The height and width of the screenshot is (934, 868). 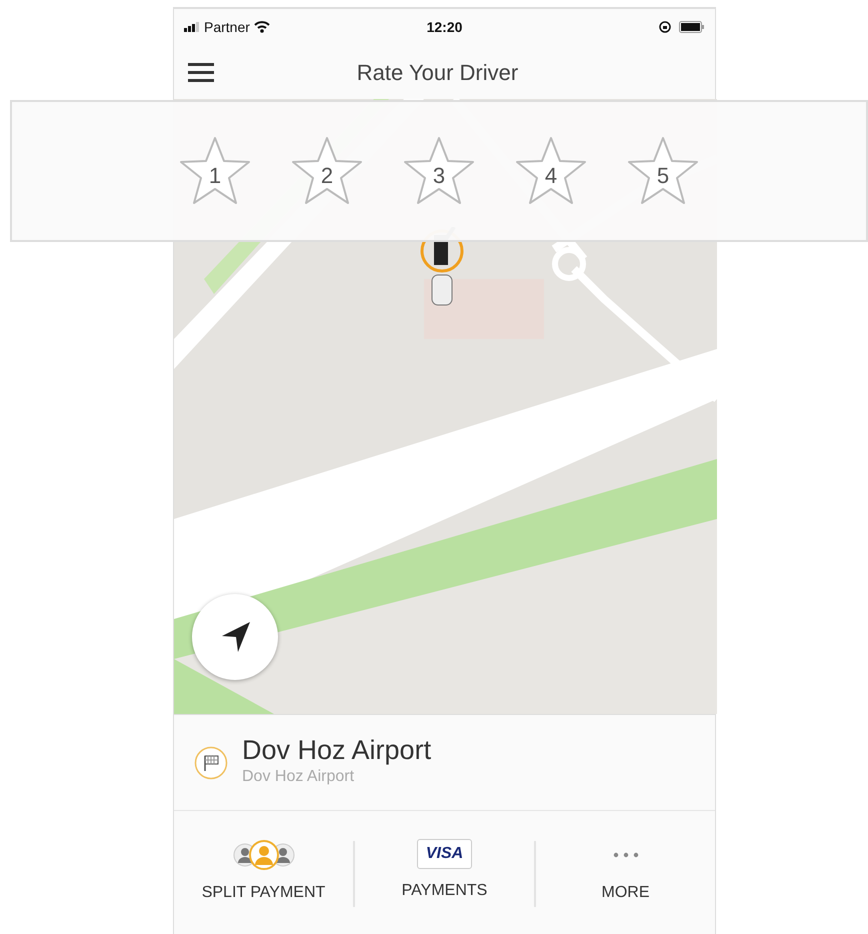 I want to click on people-icon, so click(x=263, y=855).